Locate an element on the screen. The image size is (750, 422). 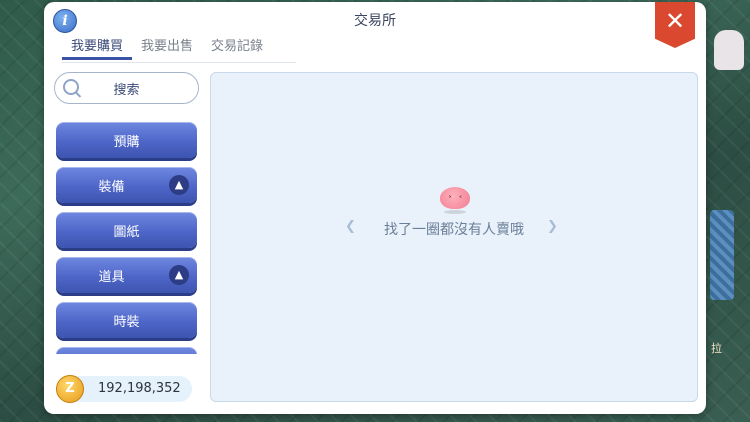
category-partial-next is located at coordinates (126, 350).